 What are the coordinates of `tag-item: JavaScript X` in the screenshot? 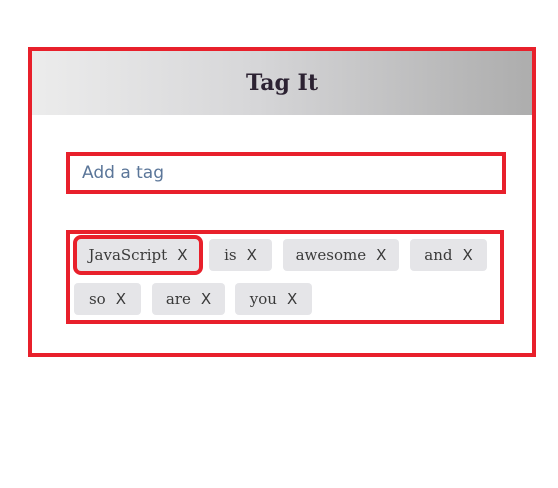 It's located at (138, 255).